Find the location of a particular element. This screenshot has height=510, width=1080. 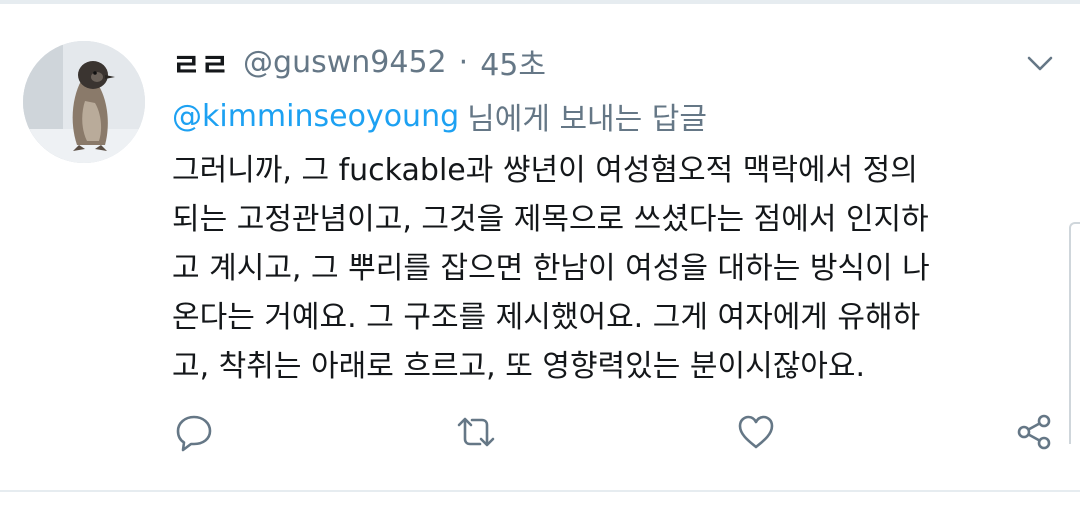

replying-to: @kimminseoyoung 님에게 보내는 답글 is located at coordinates (439, 117).